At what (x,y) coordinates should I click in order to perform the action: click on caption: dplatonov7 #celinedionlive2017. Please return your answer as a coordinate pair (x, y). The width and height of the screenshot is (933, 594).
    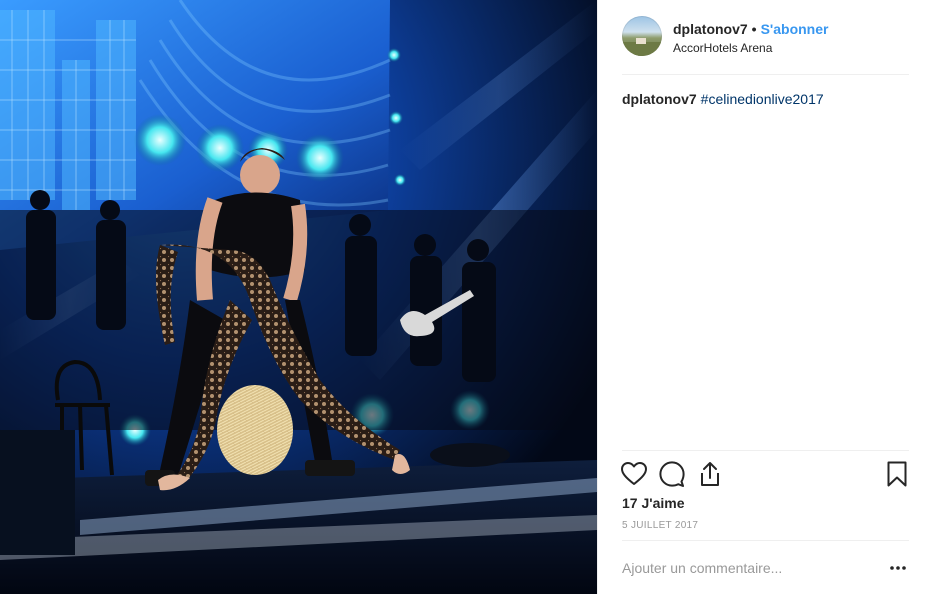
    Looking at the image, I should click on (767, 99).